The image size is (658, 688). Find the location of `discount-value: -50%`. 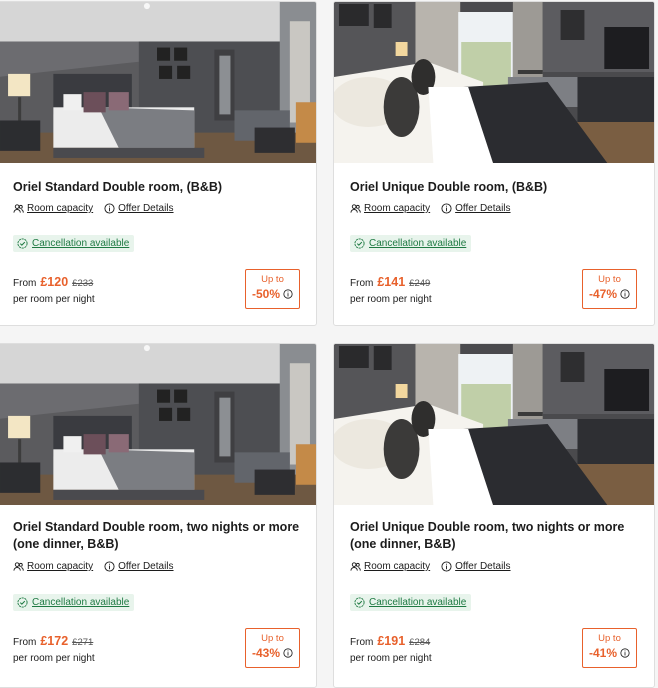

discount-value: -50% is located at coordinates (265, 294).